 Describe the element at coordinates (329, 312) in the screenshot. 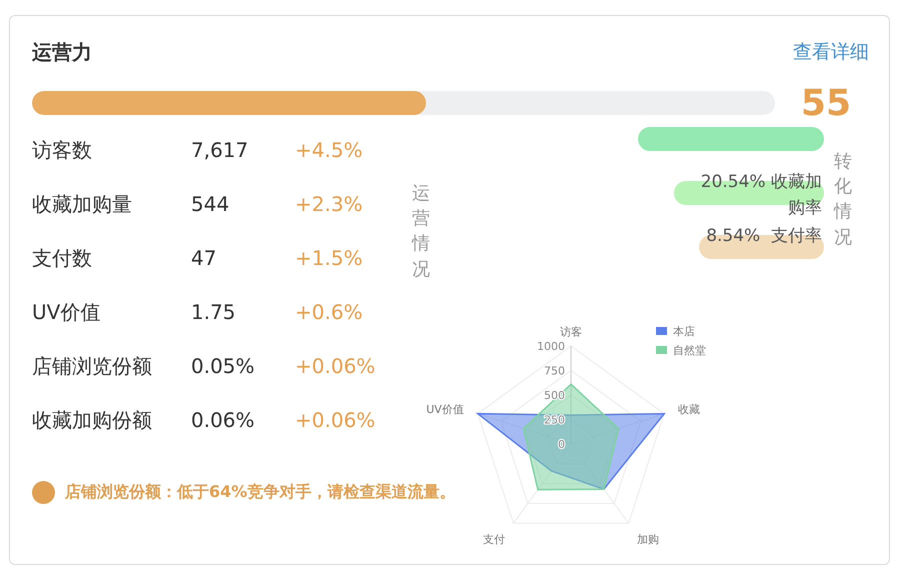

I see `metric-change: +0.6%` at that location.